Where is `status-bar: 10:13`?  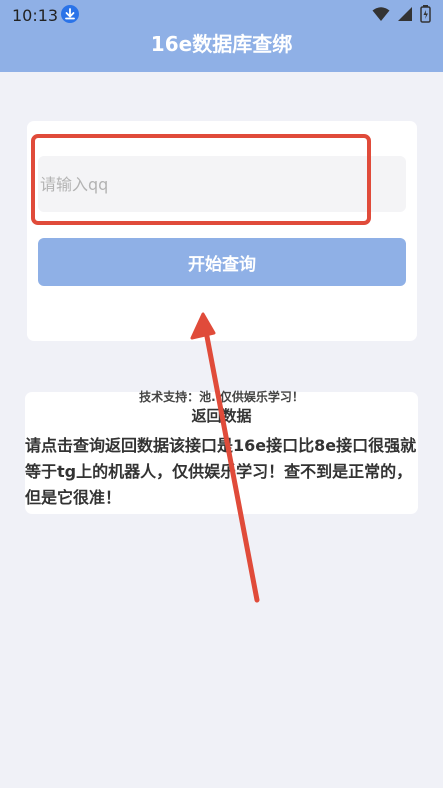
status-bar: 10:13 is located at coordinates (221, 14).